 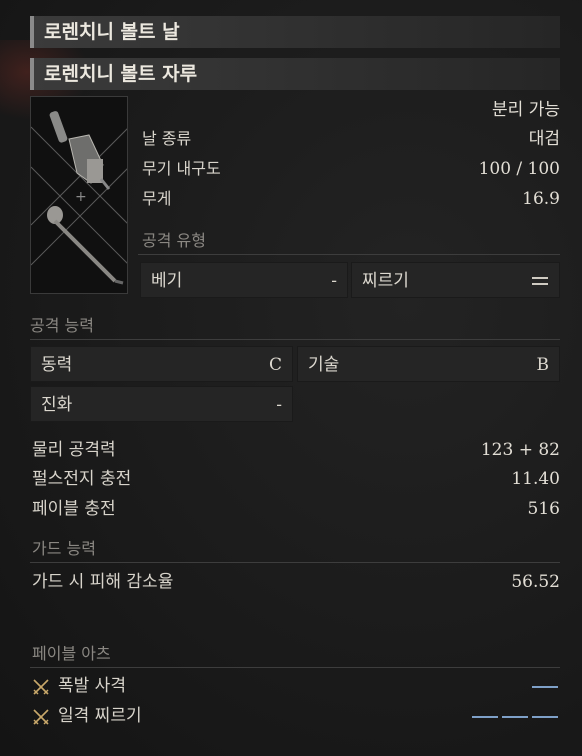 What do you see at coordinates (295, 562) in the screenshot?
I see `guard-divider` at bounding box center [295, 562].